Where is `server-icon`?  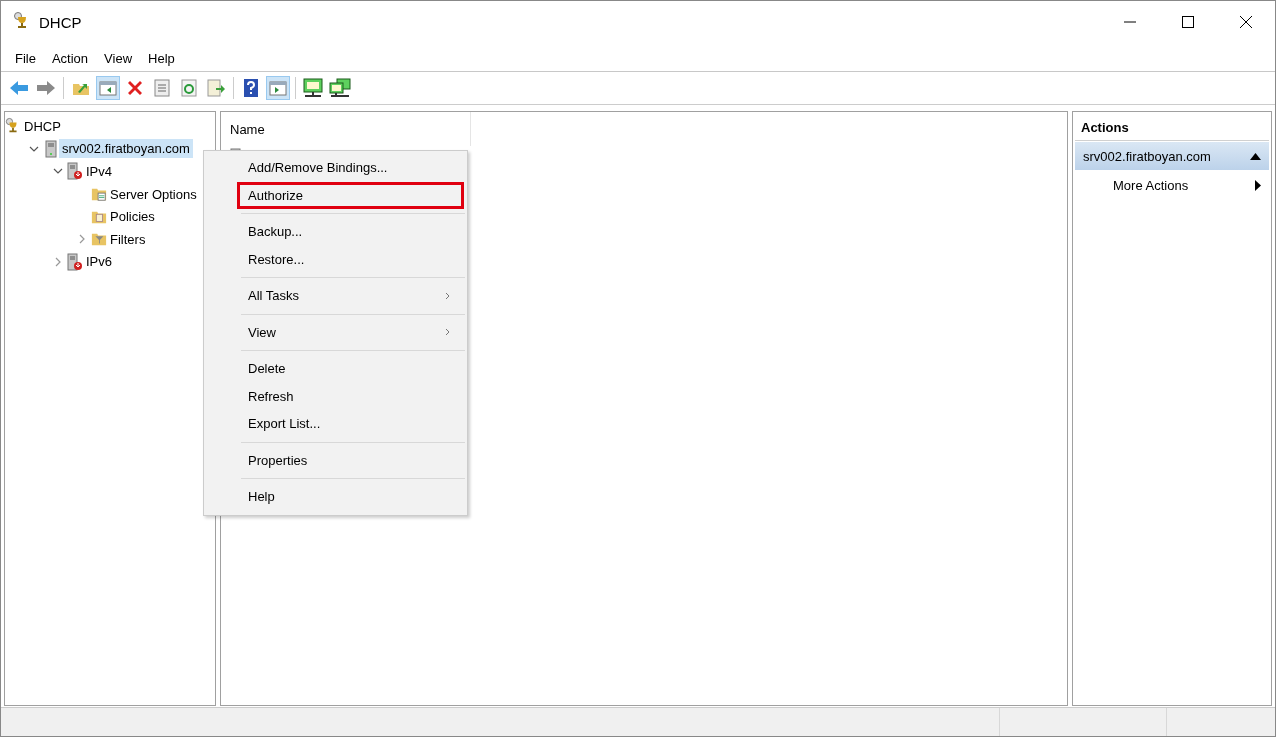
server-icon is located at coordinates (51, 148).